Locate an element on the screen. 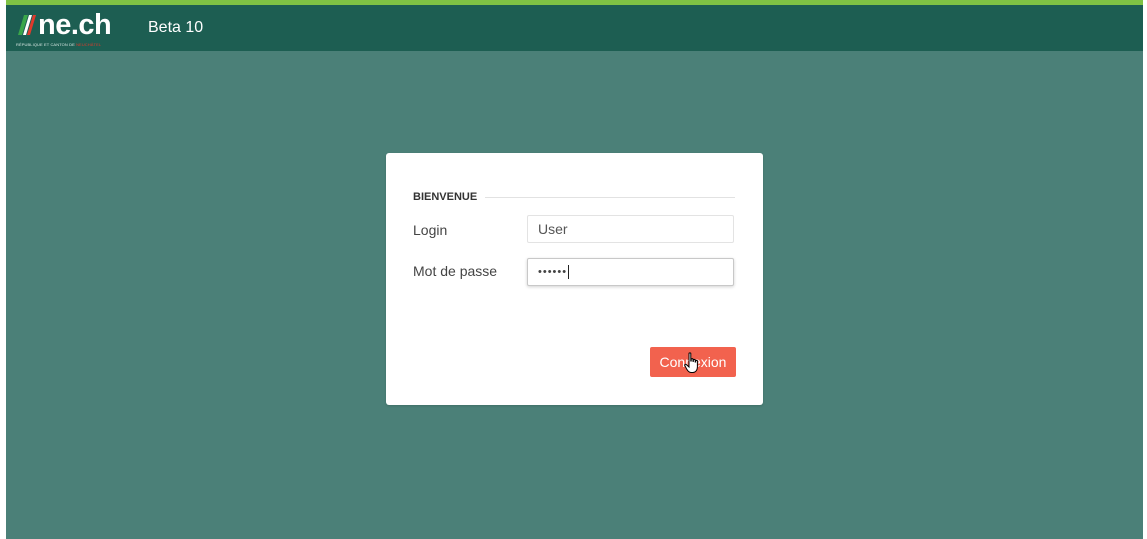 Image resolution: width=1147 pixels, height=539 pixels. login-value: User is located at coordinates (553, 229).